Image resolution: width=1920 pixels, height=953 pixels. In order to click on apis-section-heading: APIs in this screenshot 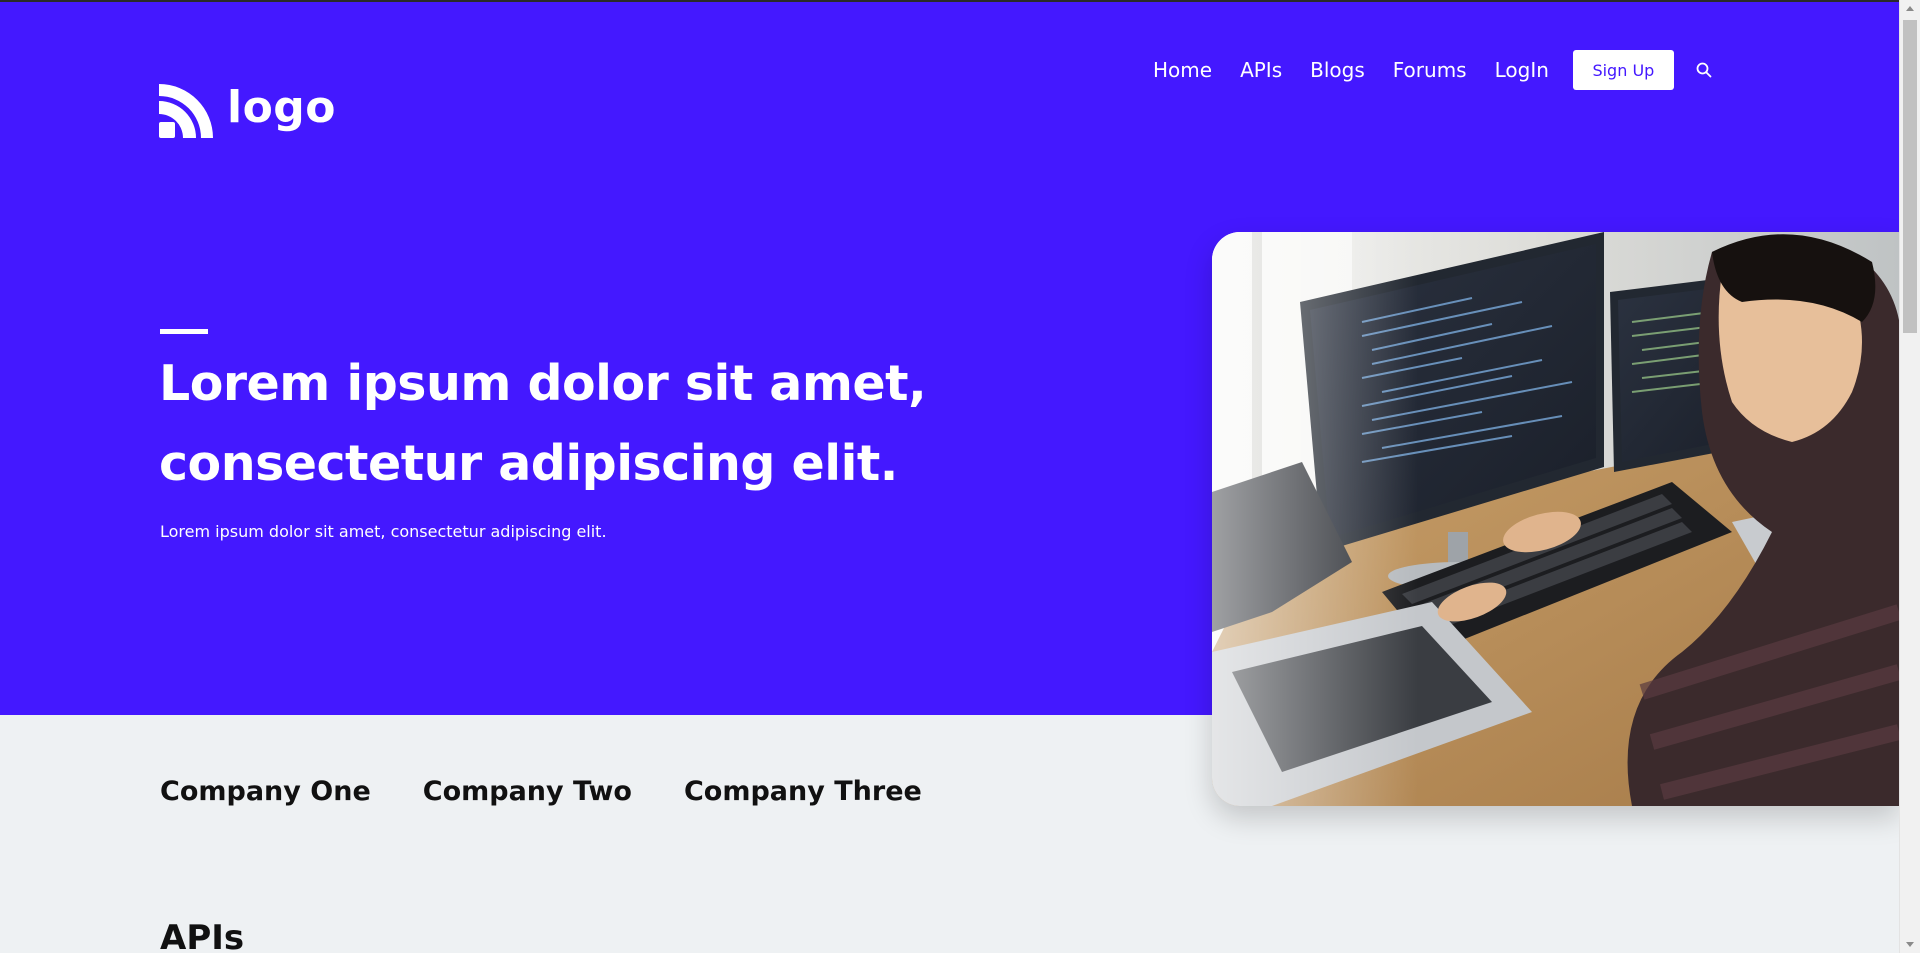, I will do `click(202, 935)`.